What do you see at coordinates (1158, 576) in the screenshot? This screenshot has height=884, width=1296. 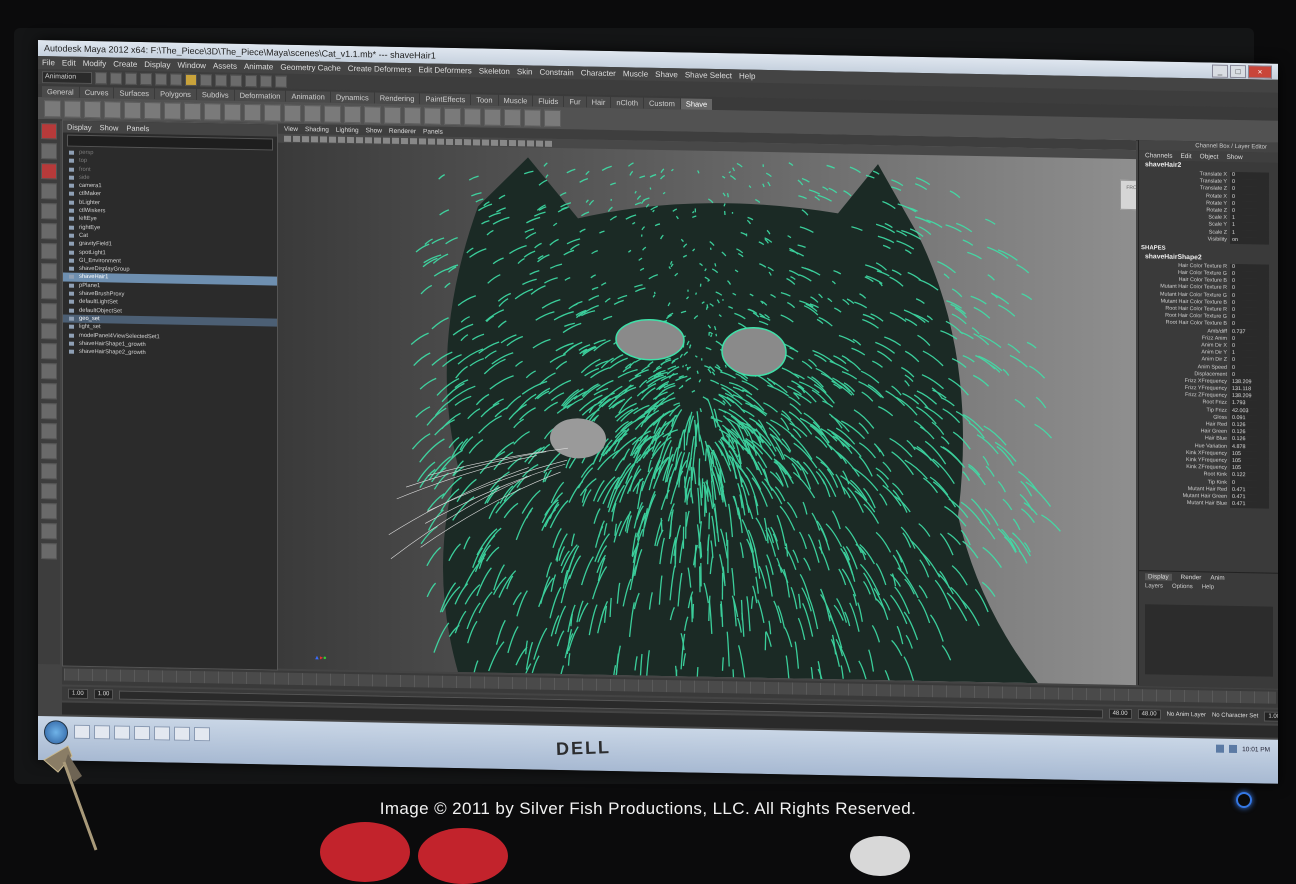 I see `layer-tab-display: Display` at bounding box center [1158, 576].